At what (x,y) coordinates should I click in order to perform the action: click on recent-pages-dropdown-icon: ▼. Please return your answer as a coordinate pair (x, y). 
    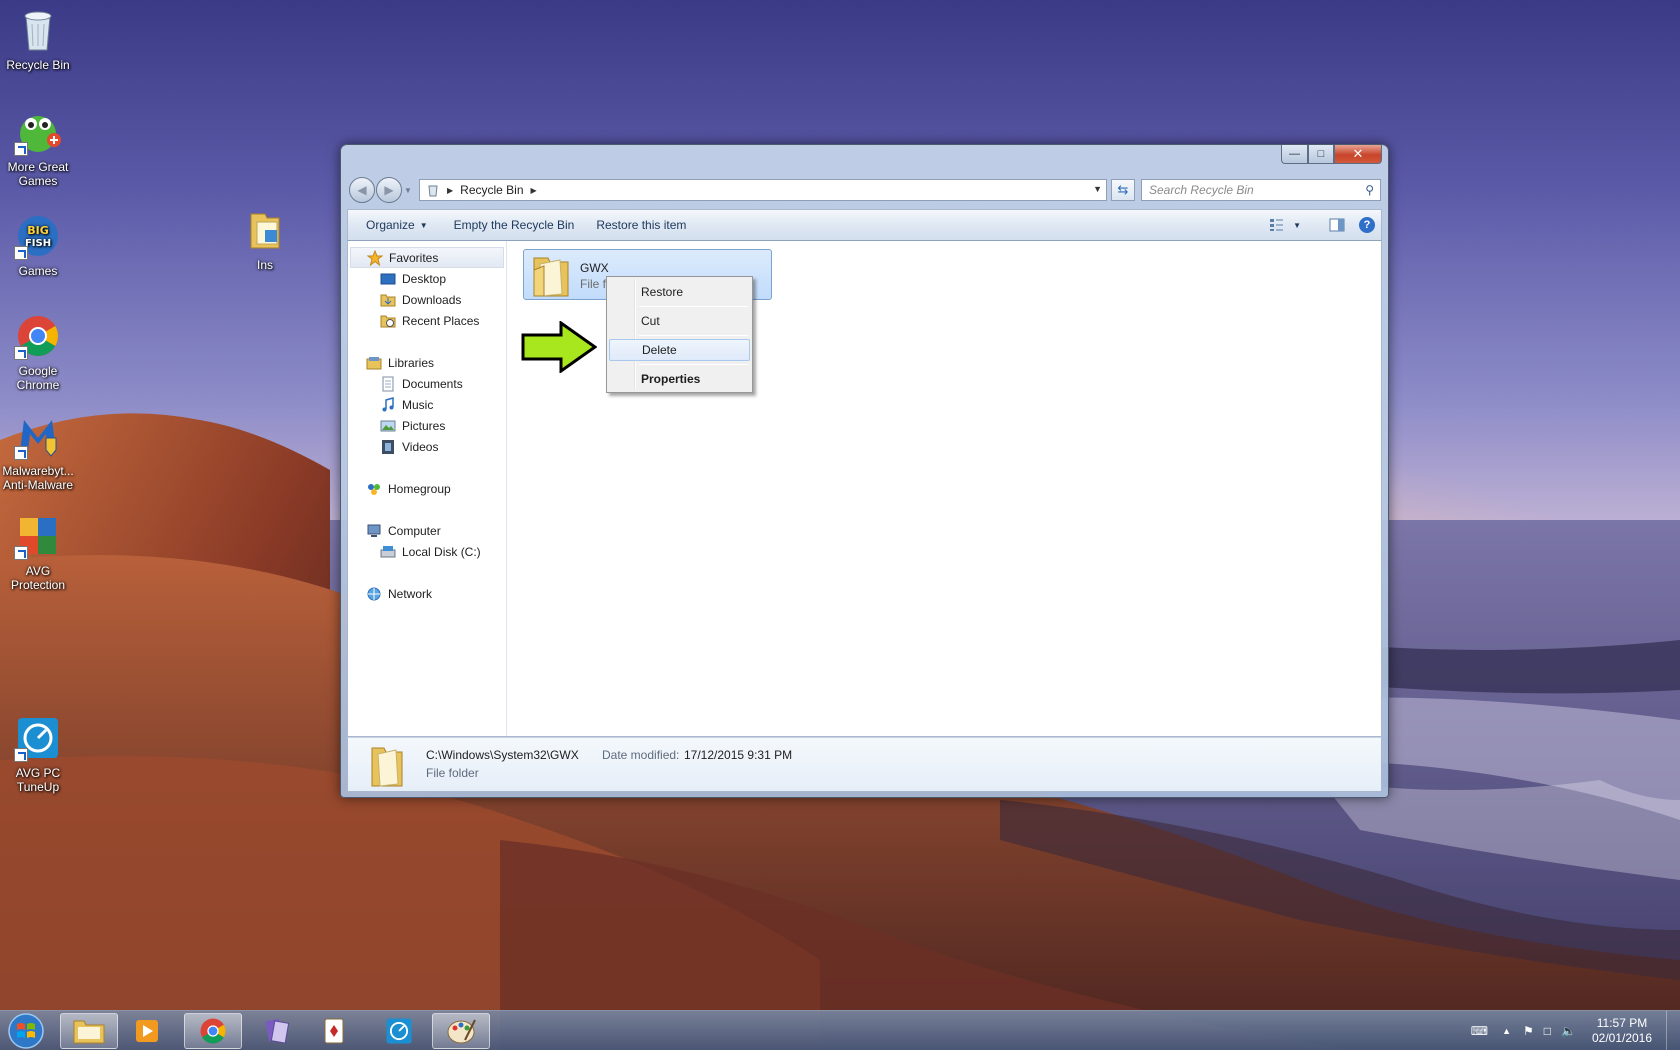
    Looking at the image, I should click on (408, 190).